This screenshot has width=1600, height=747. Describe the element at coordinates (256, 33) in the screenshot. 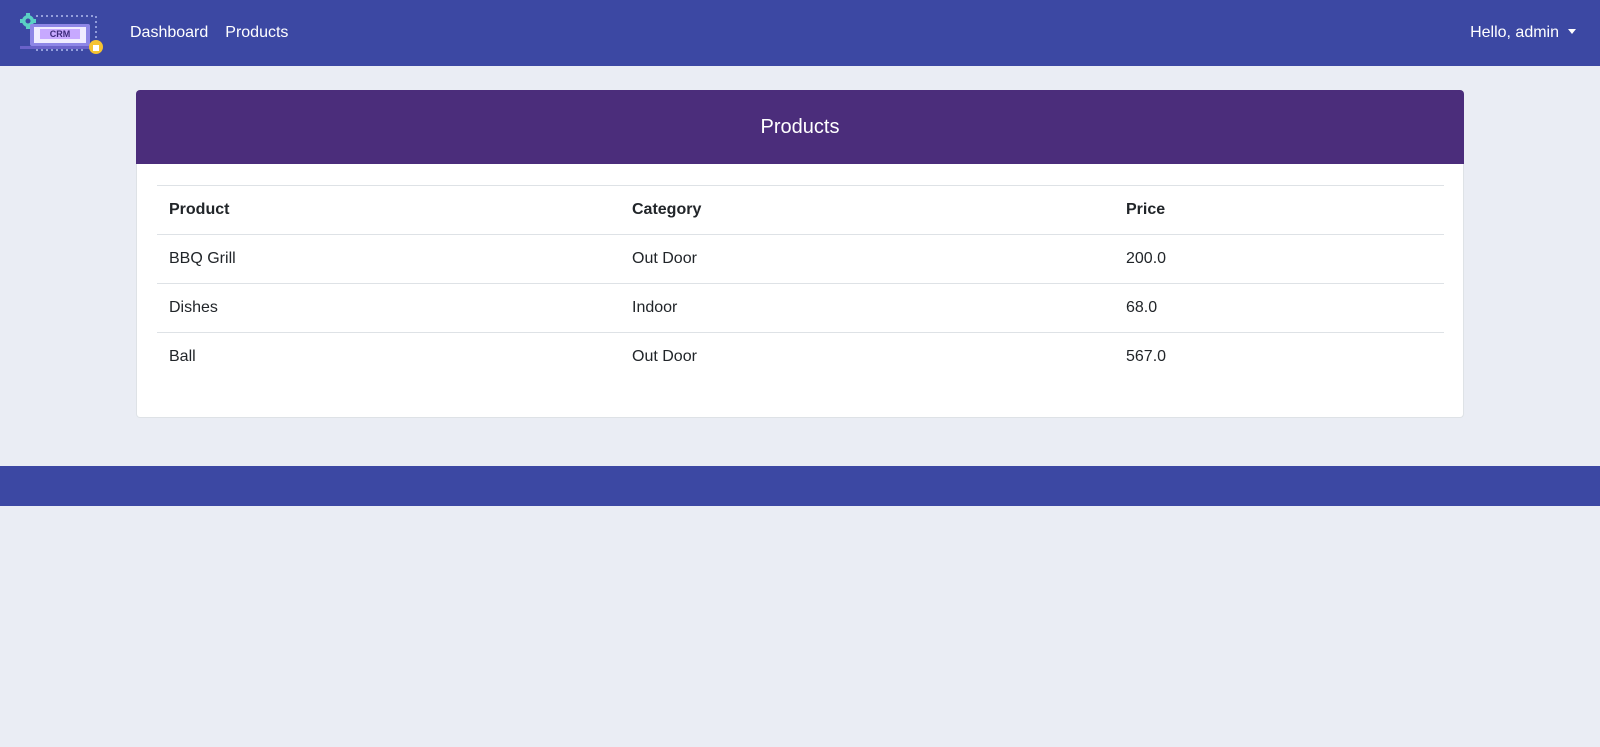

I see `nav-link-products: Products` at that location.